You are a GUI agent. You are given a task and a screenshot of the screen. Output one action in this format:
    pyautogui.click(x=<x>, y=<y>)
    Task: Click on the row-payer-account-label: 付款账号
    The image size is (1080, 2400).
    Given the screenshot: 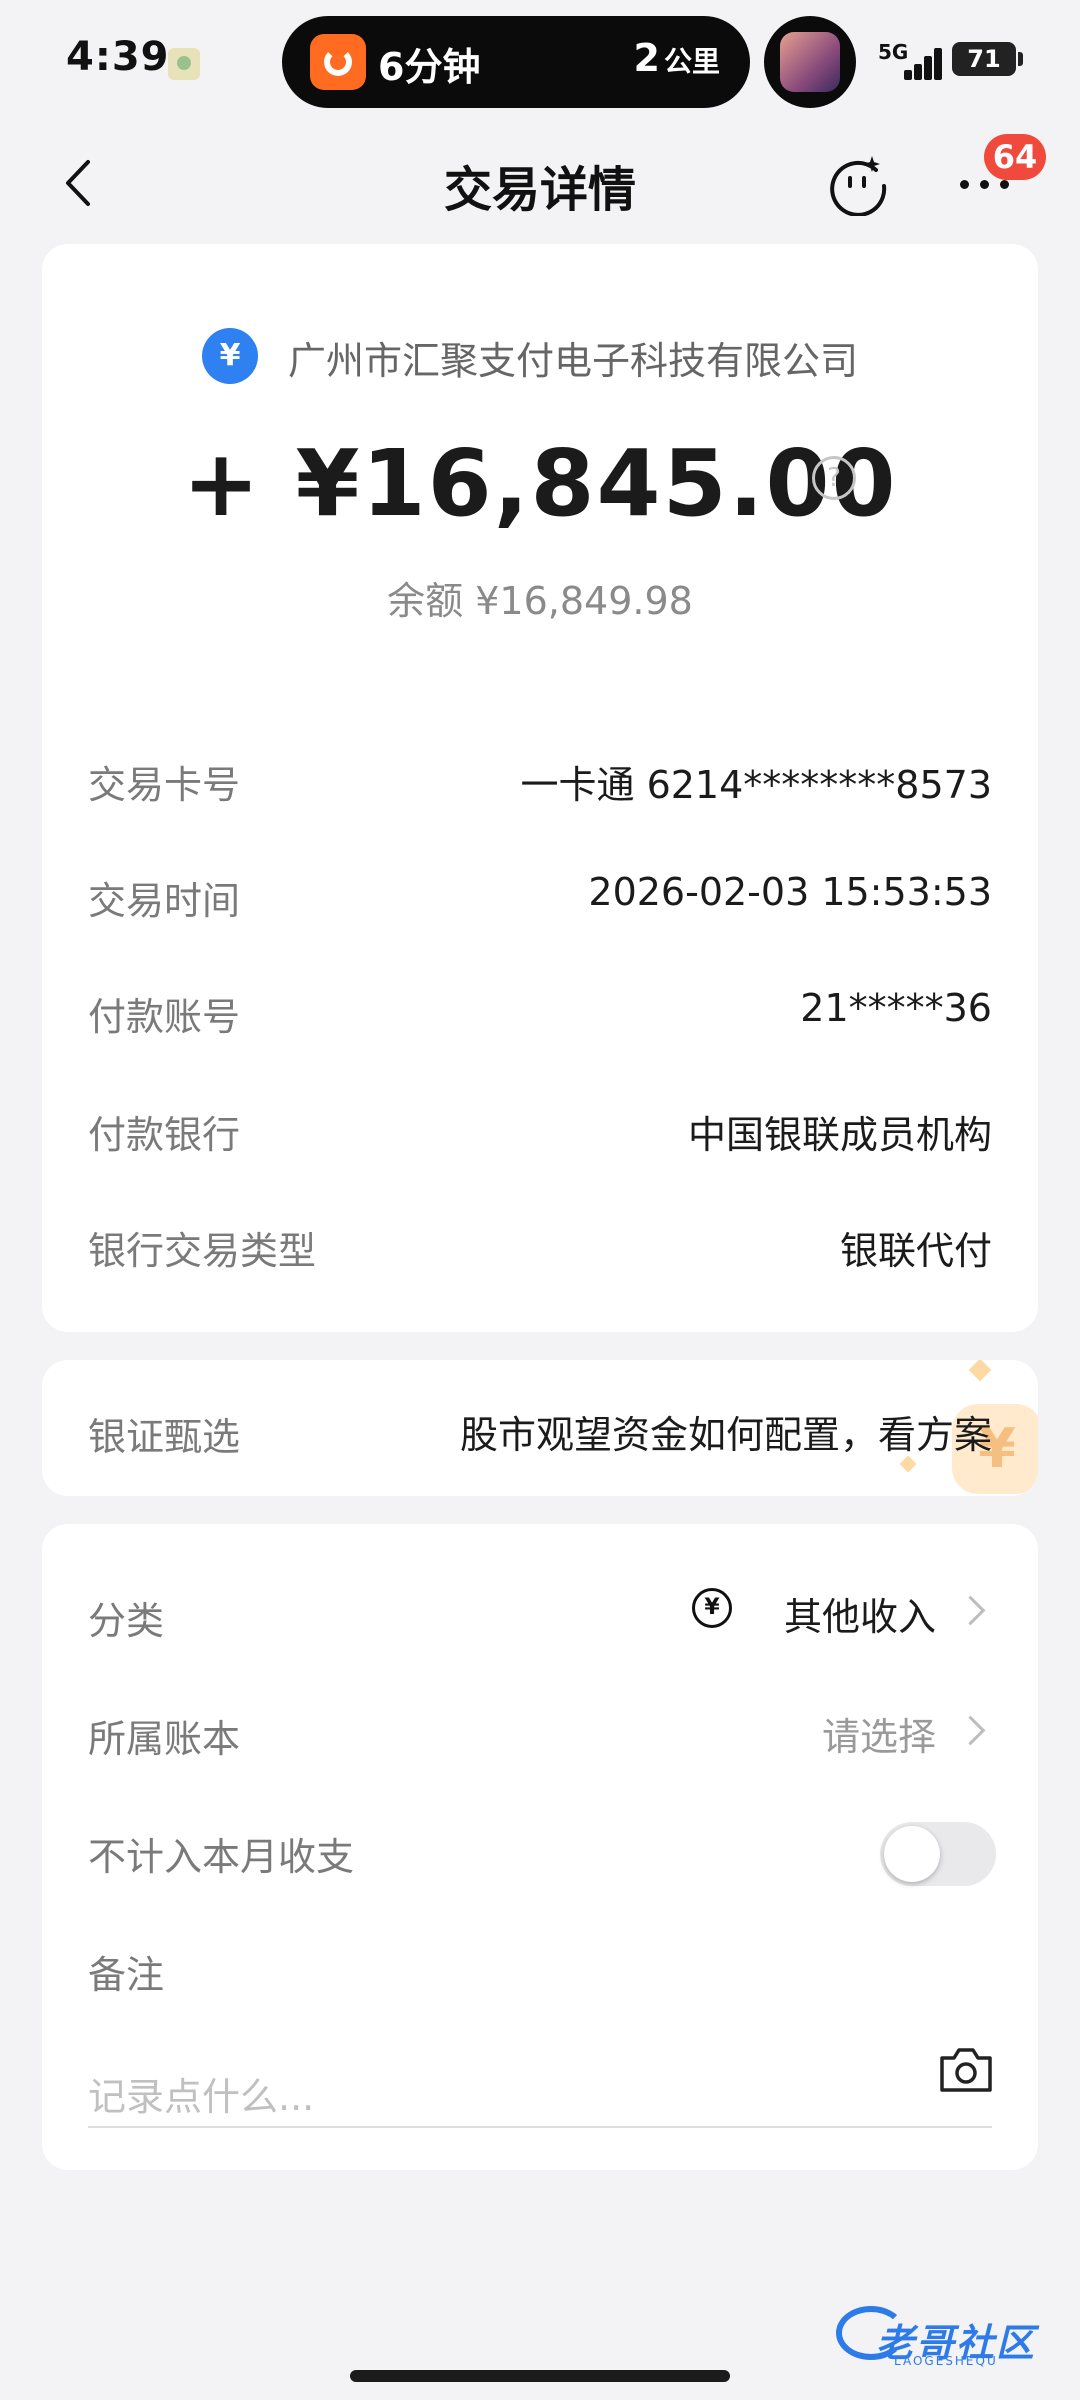 What is the action you would take?
    pyautogui.click(x=164, y=1017)
    